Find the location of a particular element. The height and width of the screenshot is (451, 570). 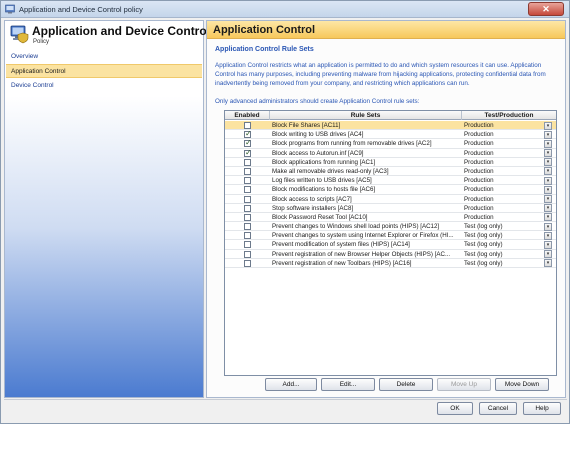

sidebar-item-application-control: Application Control is located at coordinates (104, 71).